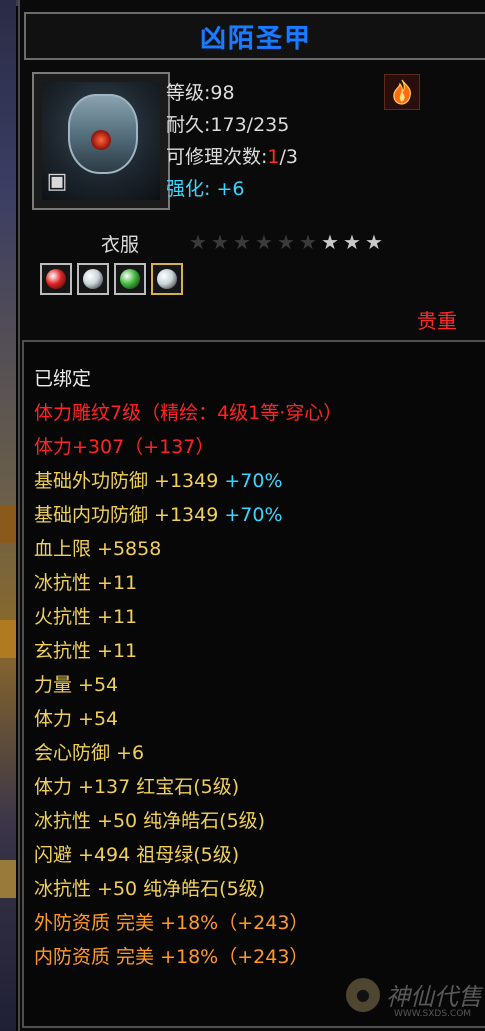  I want to click on item-enhance: 强化: +6, so click(205, 189).